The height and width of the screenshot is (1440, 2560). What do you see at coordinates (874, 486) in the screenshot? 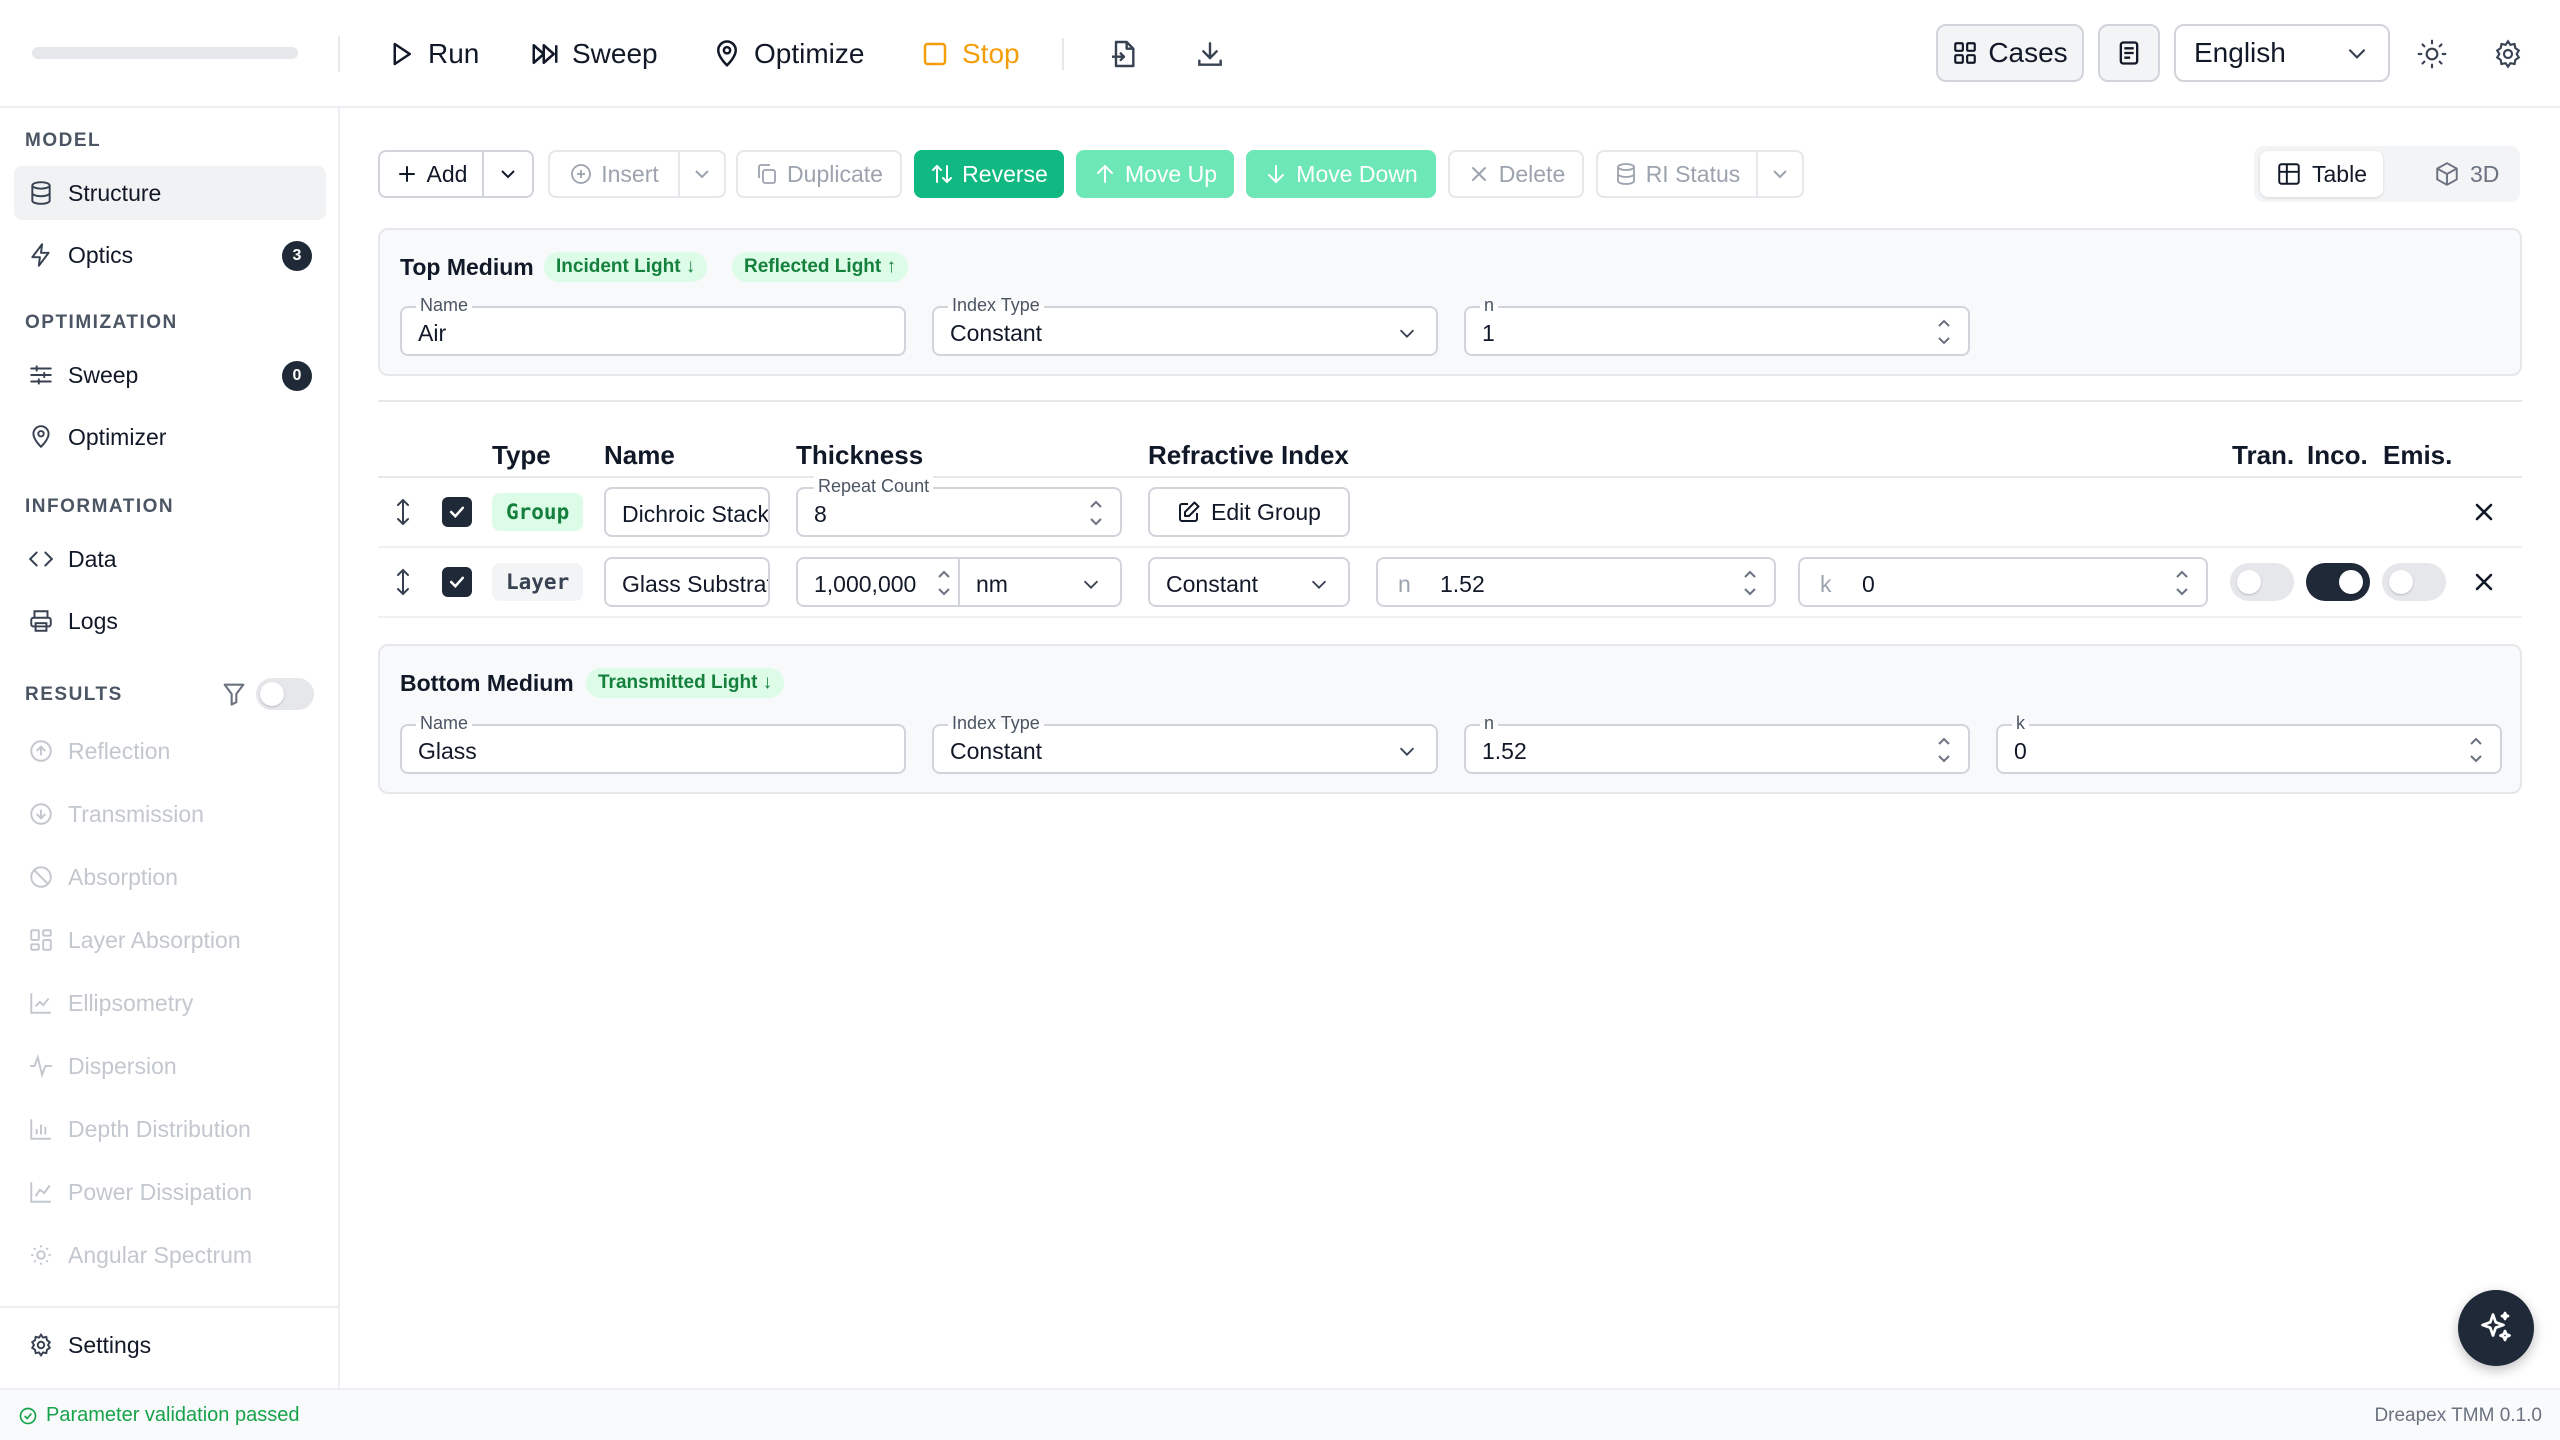
I see `field-label: Repeat Count` at bounding box center [874, 486].